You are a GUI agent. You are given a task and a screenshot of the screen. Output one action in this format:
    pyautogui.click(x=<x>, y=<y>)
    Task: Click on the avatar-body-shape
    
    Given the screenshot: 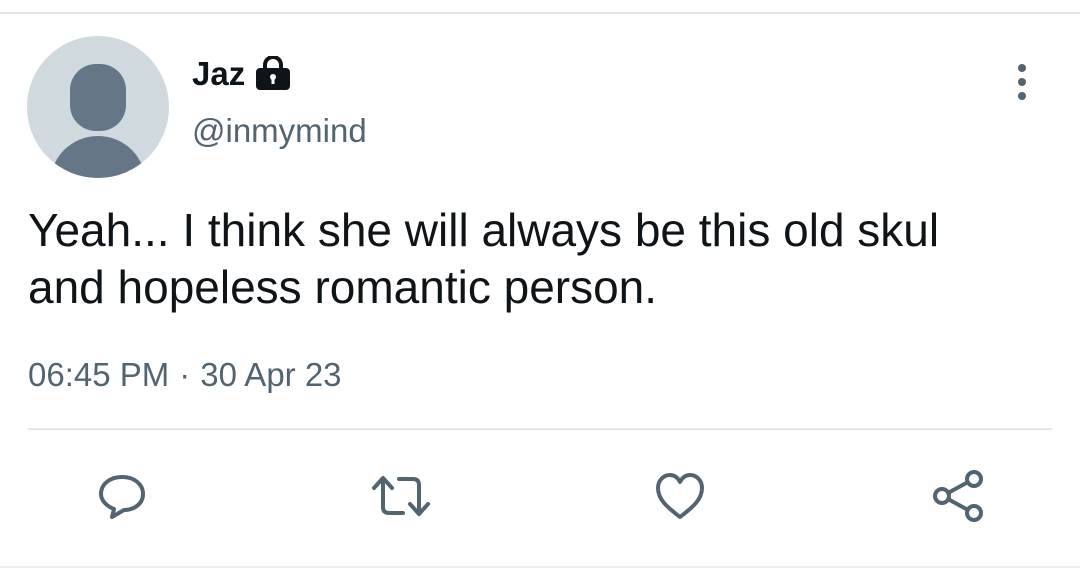 What is the action you would take?
    pyautogui.click(x=98, y=157)
    